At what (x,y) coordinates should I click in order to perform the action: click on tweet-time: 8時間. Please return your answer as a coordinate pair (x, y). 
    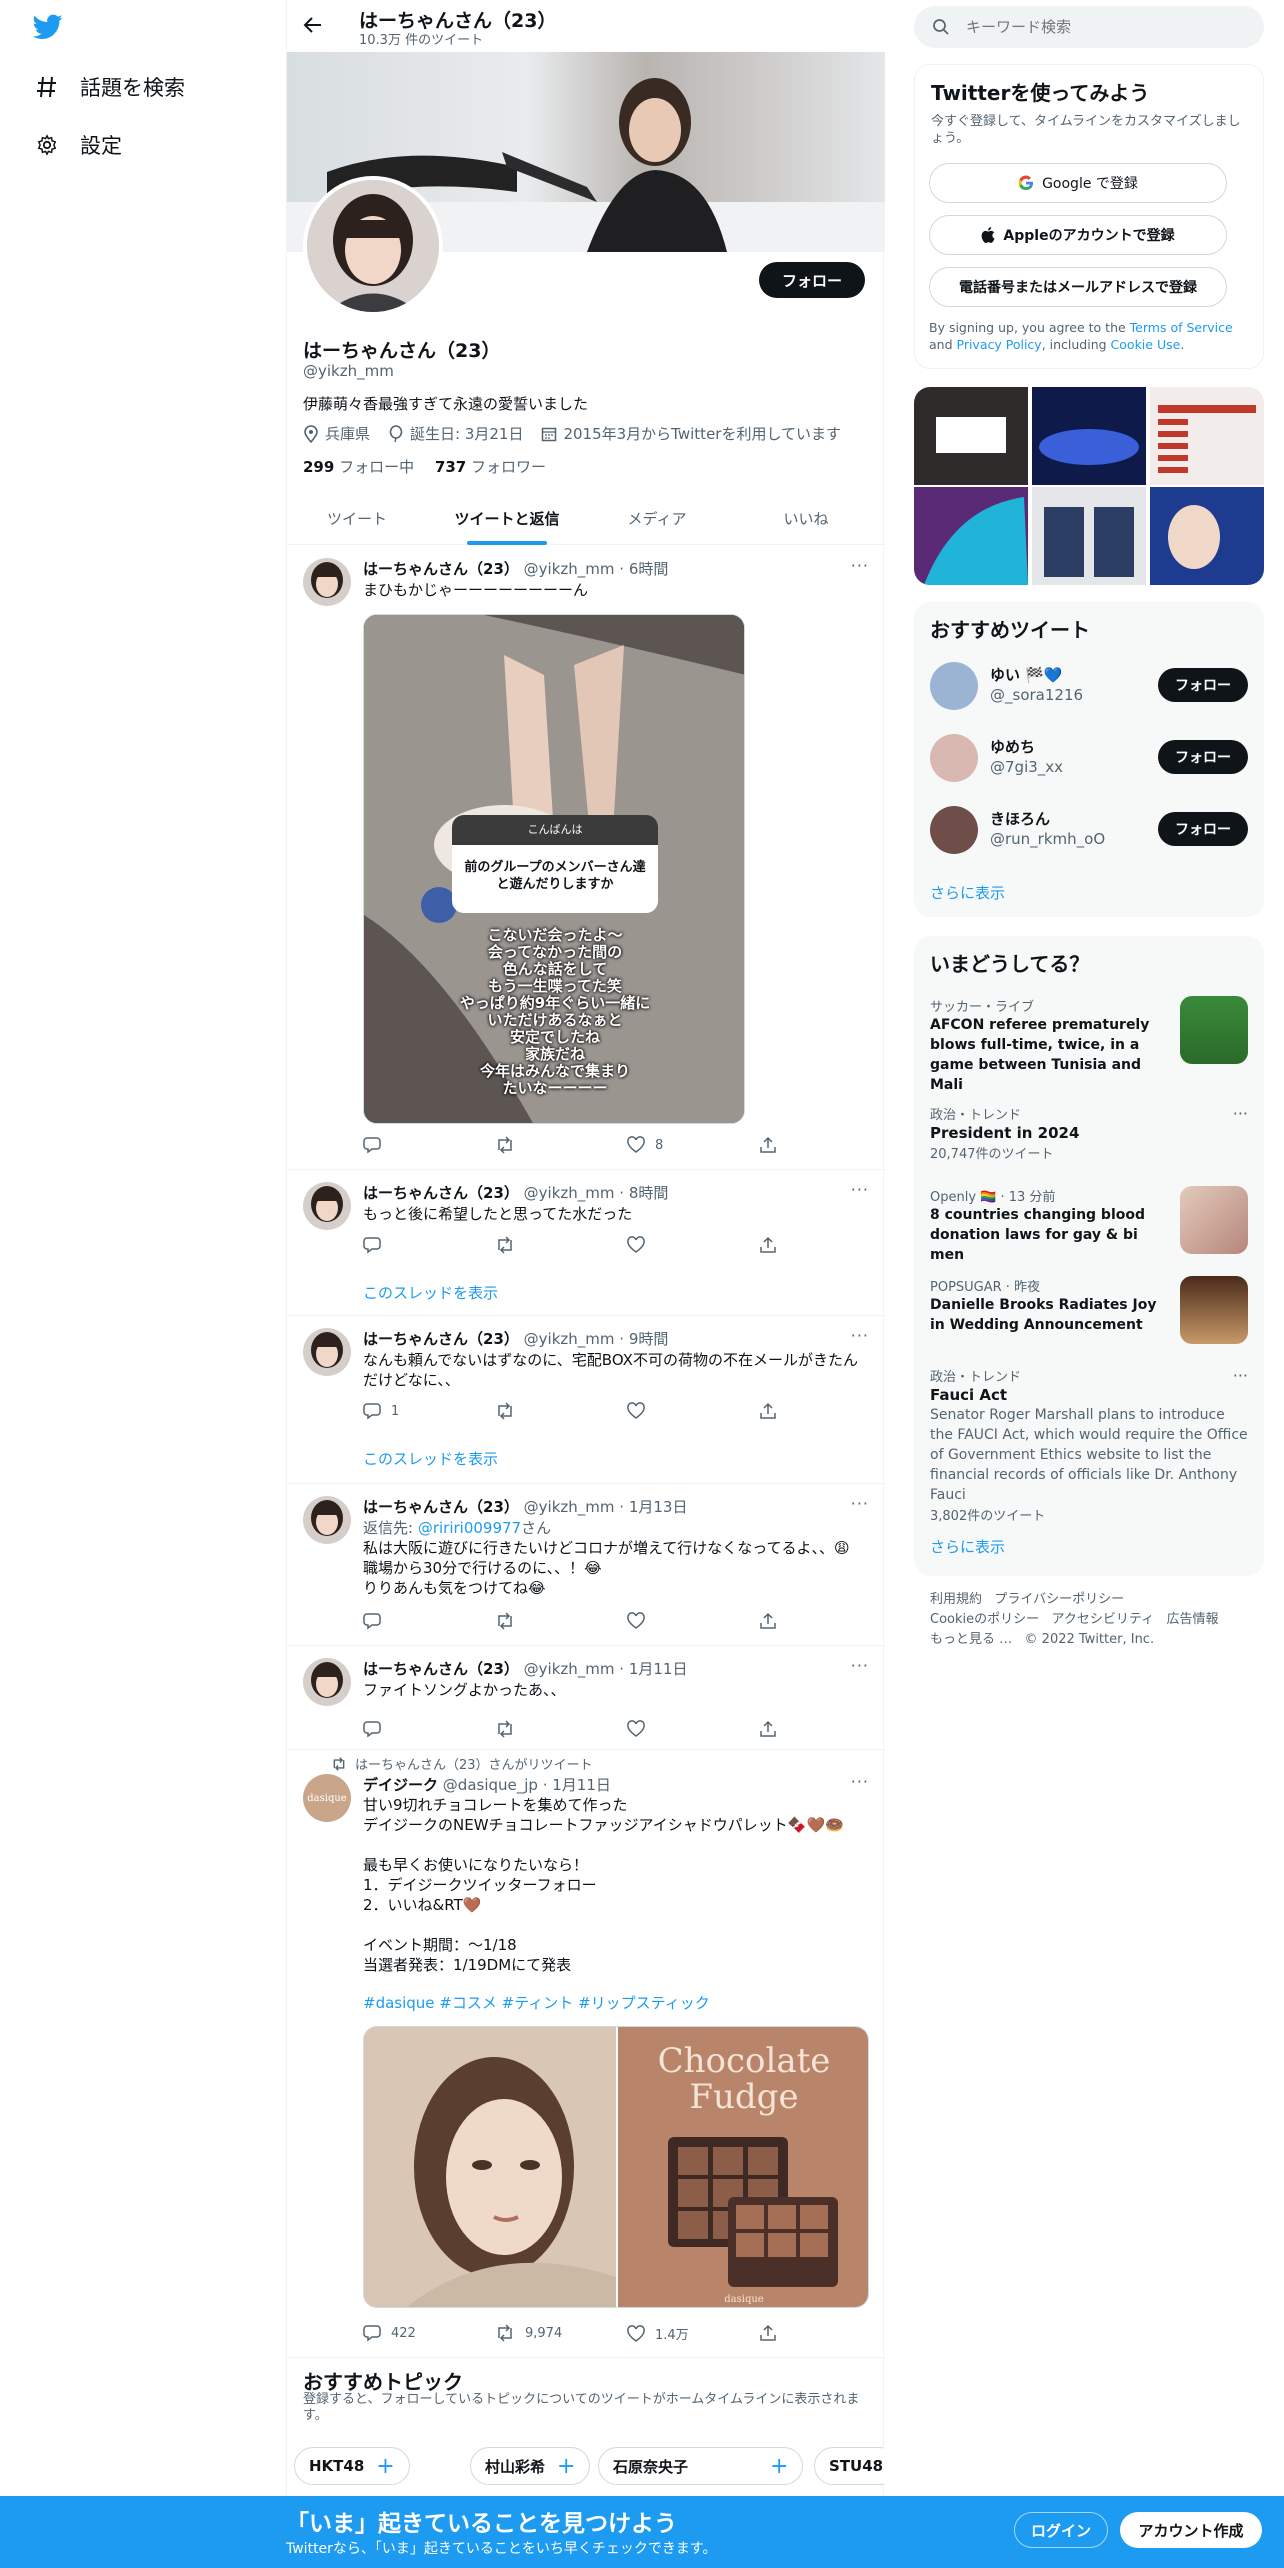
    Looking at the image, I should click on (649, 1193).